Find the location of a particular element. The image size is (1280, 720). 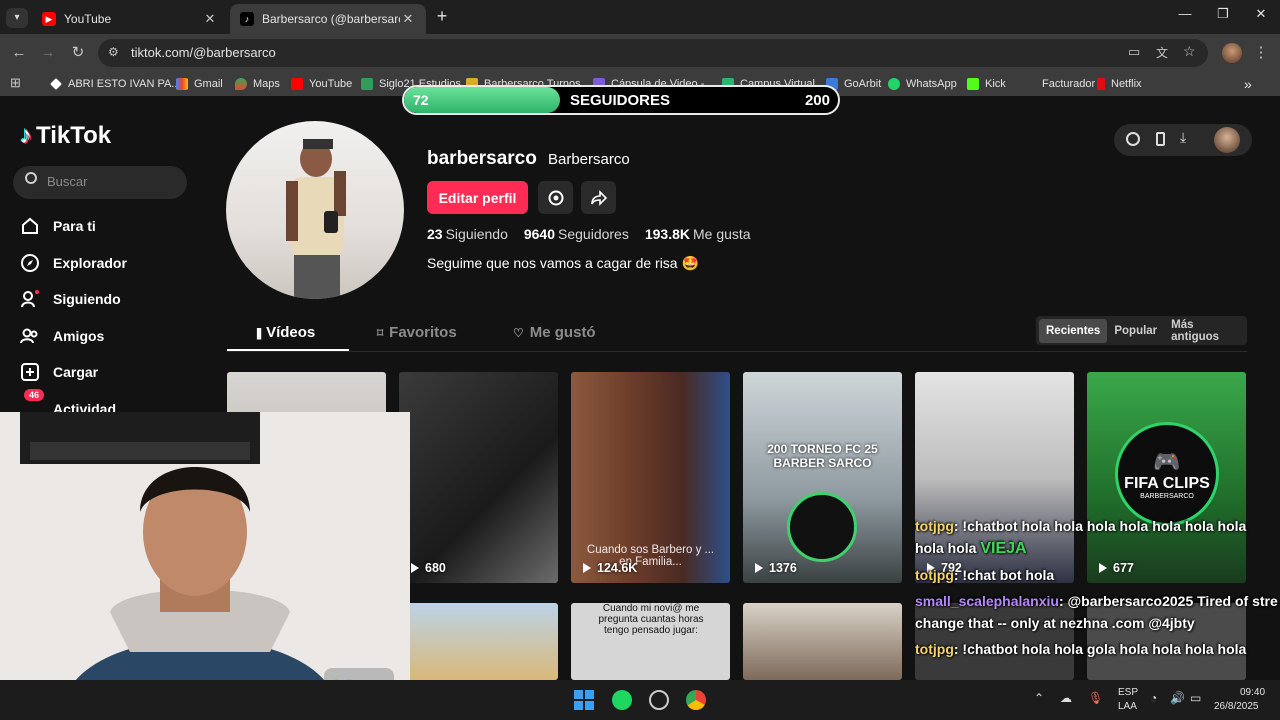

view-count: 1376 is located at coordinates (776, 568).